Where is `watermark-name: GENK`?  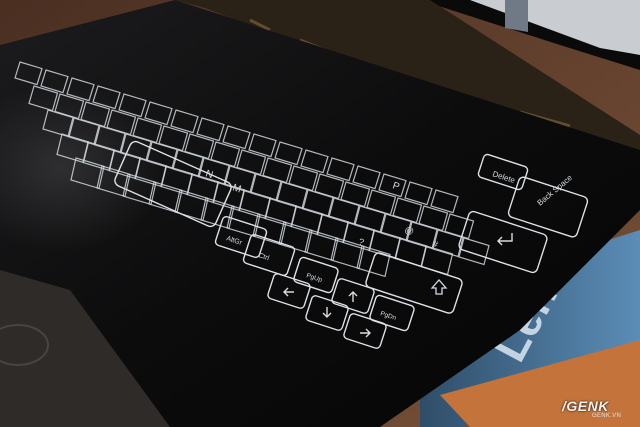 watermark-name: GENK is located at coordinates (587, 406).